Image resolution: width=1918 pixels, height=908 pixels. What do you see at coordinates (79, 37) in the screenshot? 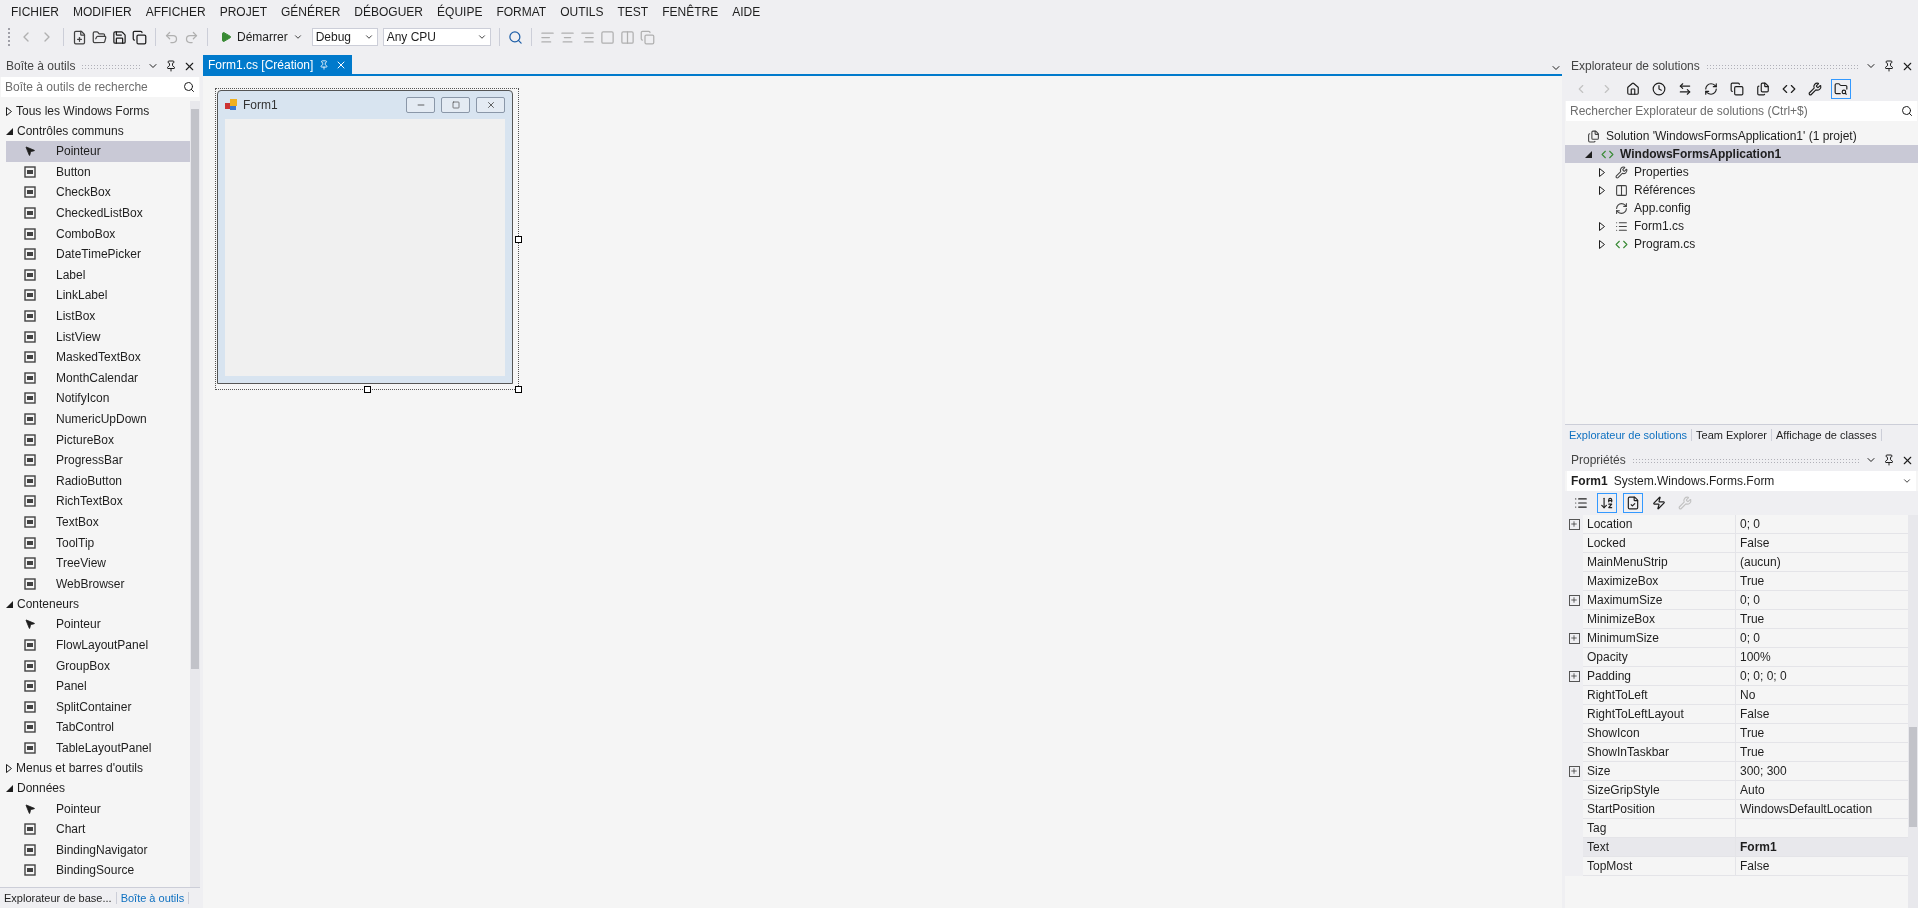
I see `new-project-icon` at bounding box center [79, 37].